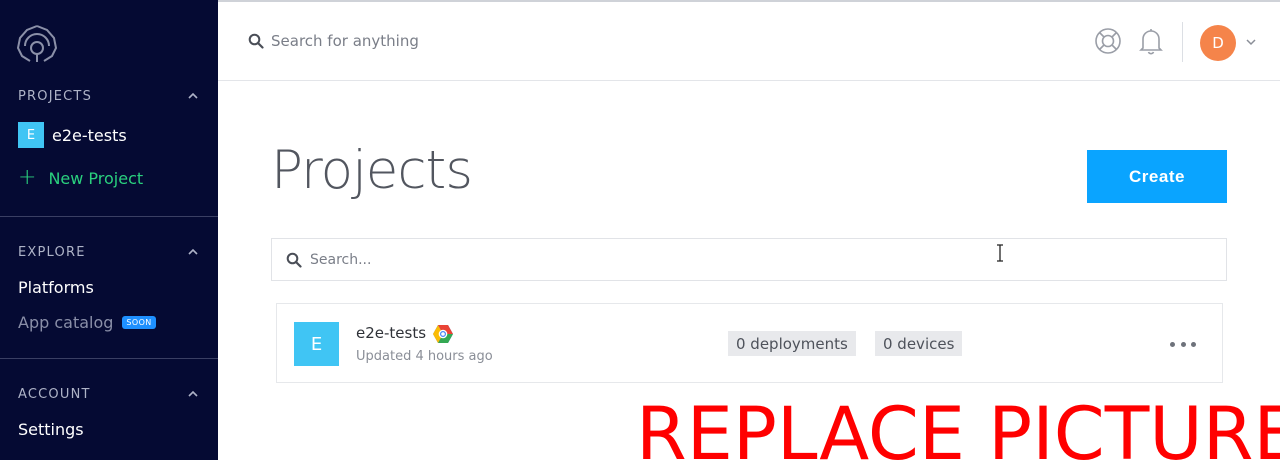 This screenshot has height=460, width=1280. What do you see at coordinates (391, 333) in the screenshot?
I see `project-name: e2e-tests` at bounding box center [391, 333].